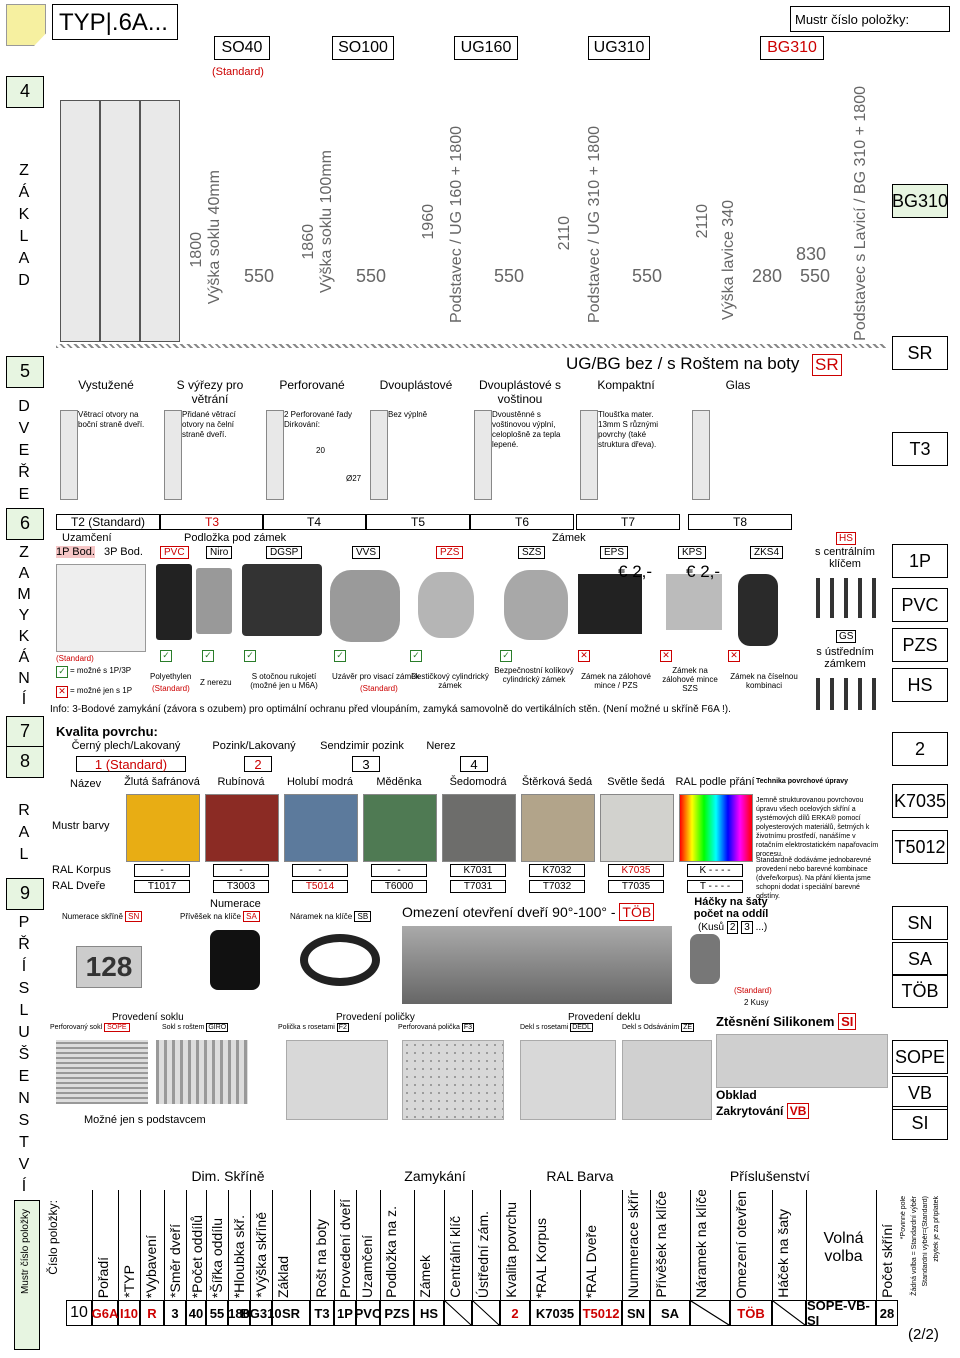 The image size is (960, 1358). I want to click on door-code: T5, so click(418, 522).